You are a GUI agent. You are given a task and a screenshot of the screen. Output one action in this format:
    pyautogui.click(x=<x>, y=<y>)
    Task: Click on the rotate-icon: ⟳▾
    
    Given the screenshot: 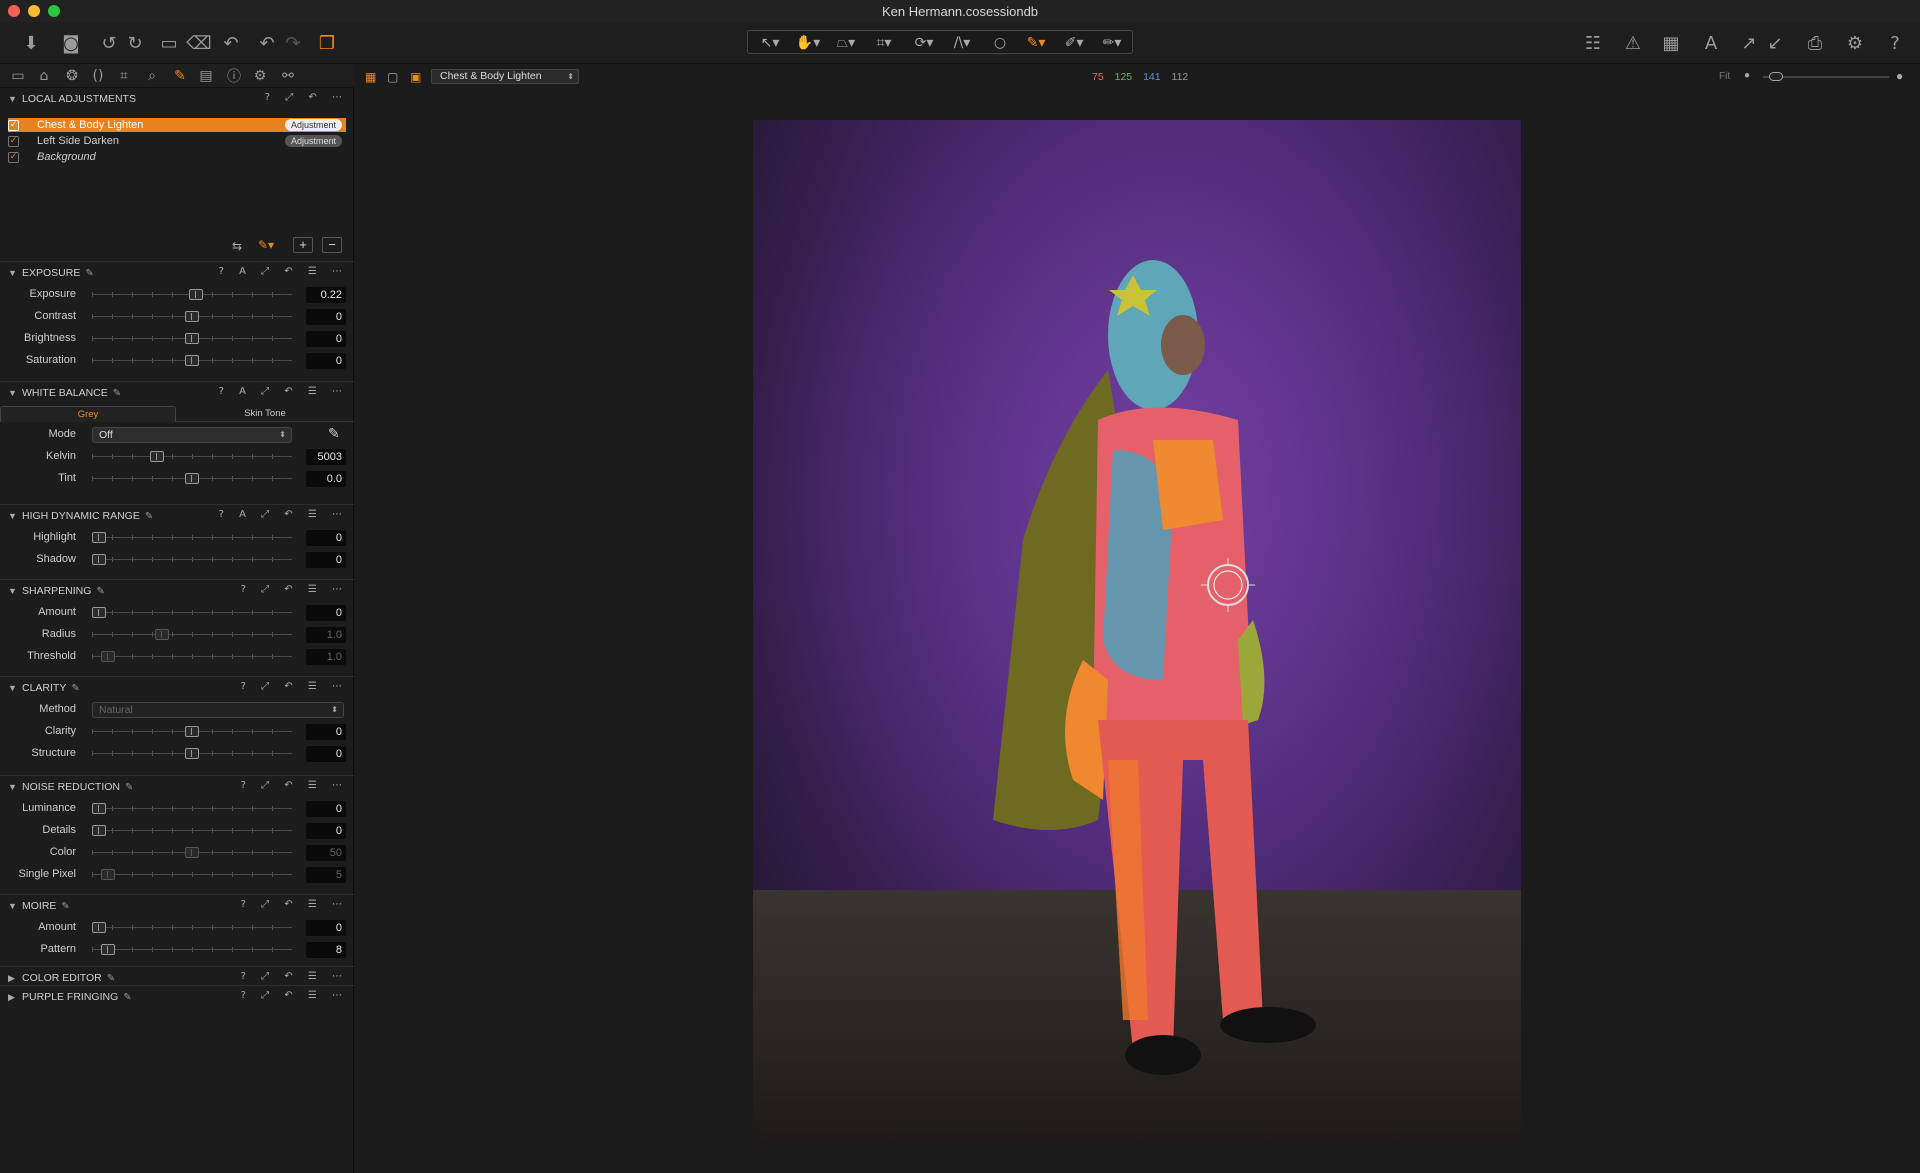 What is the action you would take?
    pyautogui.click(x=924, y=43)
    